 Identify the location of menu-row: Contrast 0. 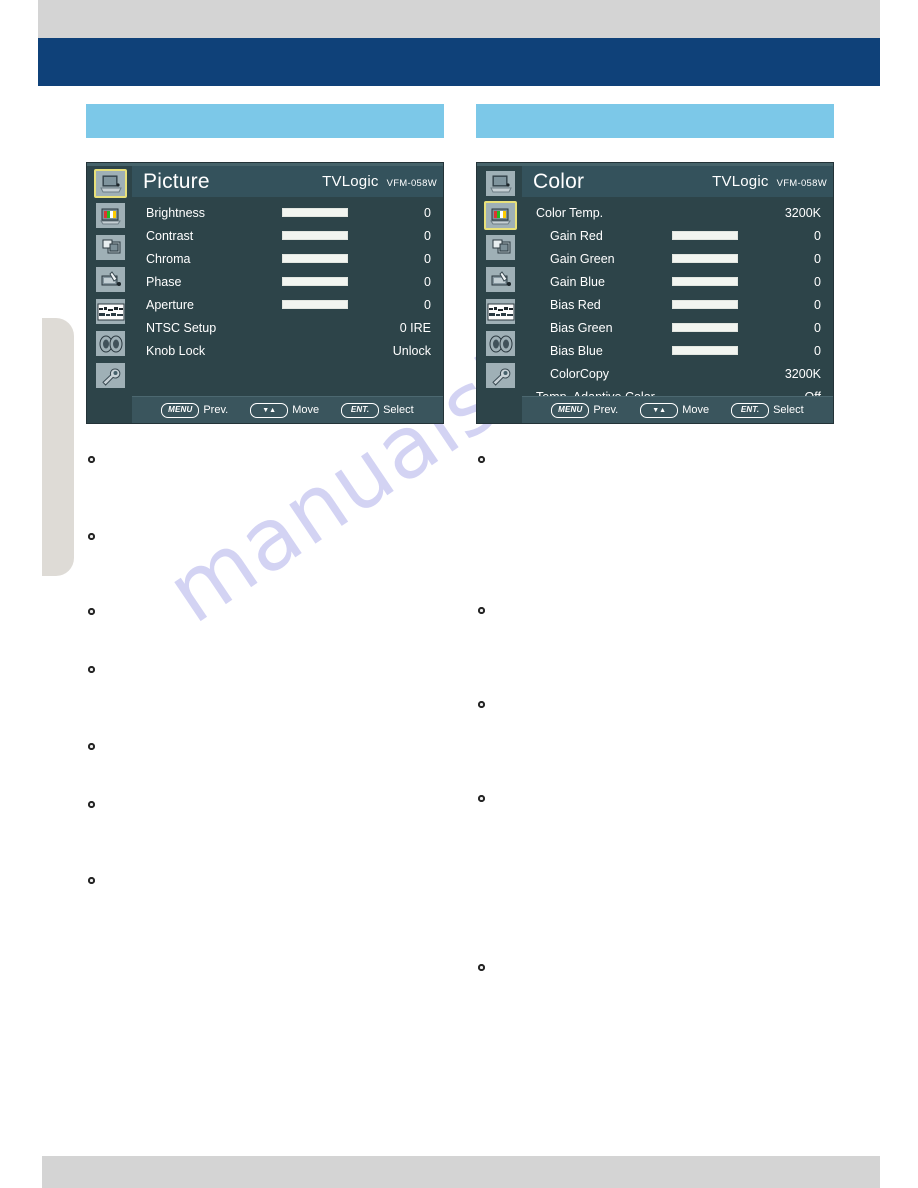
(287, 235).